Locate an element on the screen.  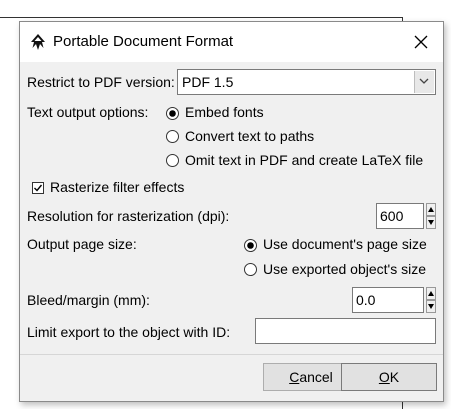
cancel-mnemonic: C is located at coordinates (294, 377).